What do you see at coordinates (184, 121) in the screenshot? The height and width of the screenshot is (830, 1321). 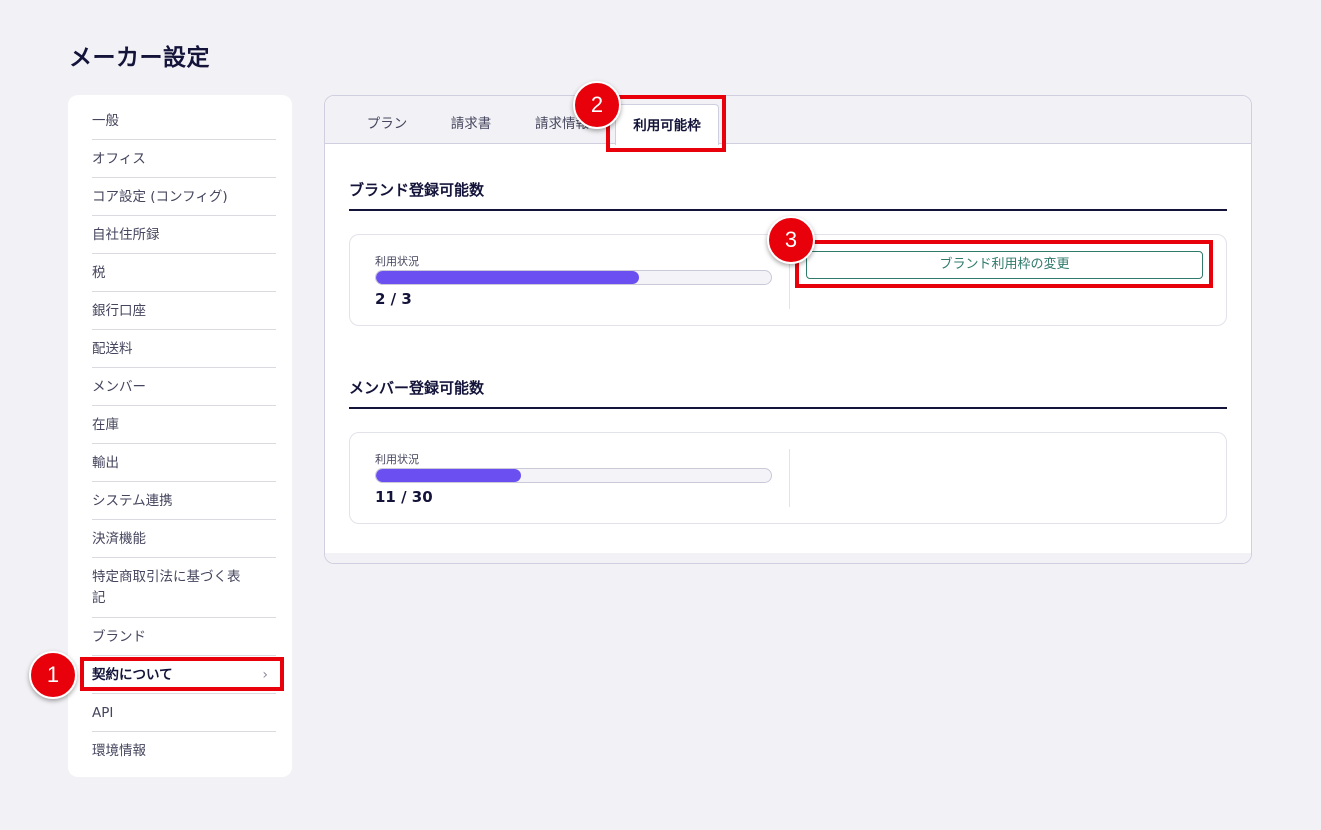 I see `sidebar-item-general: 一般` at bounding box center [184, 121].